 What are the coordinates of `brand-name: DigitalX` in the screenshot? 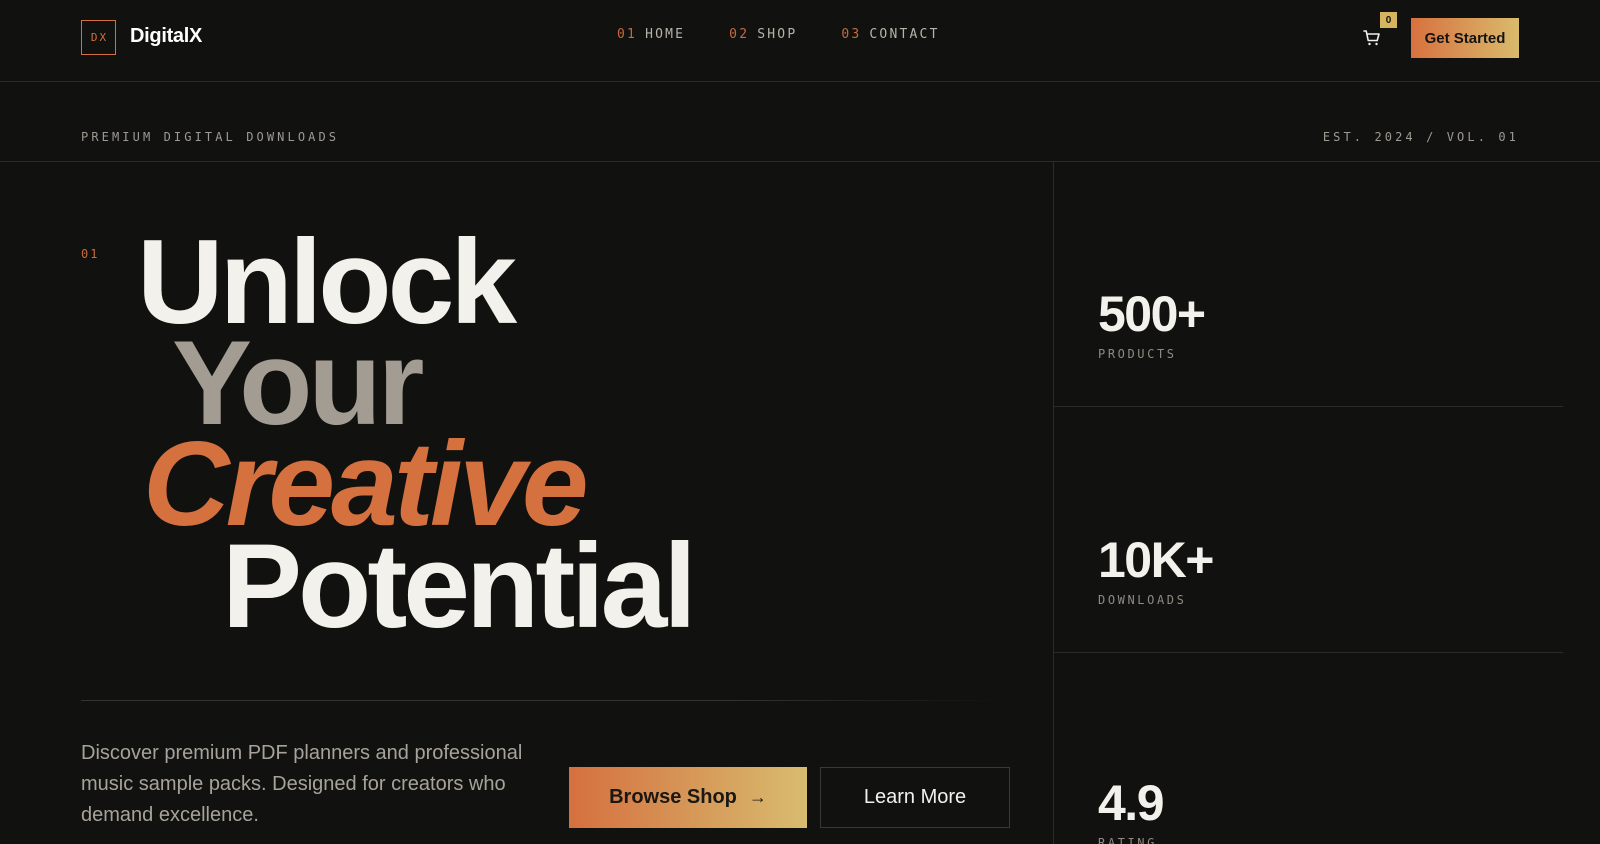 It's located at (166, 36).